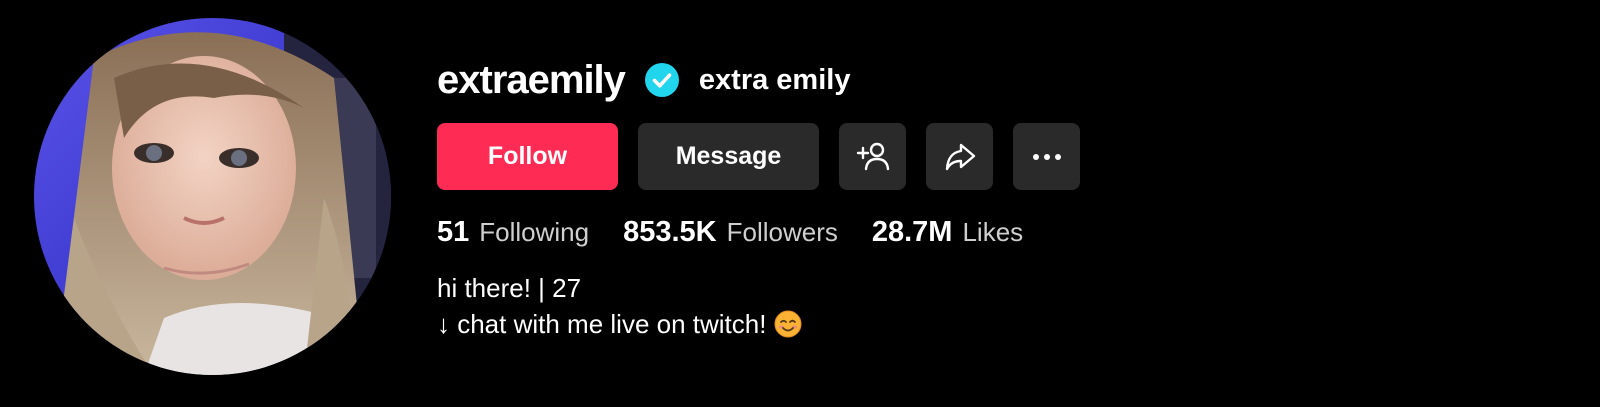  I want to click on suggested-accounts-button, so click(872, 156).